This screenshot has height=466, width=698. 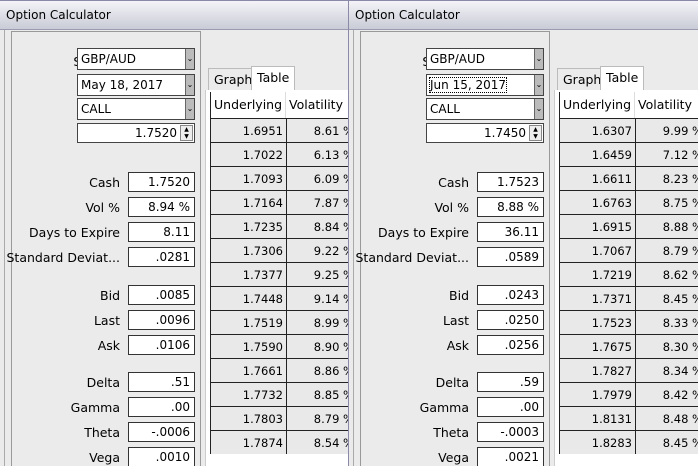 What do you see at coordinates (279, 370) in the screenshot?
I see `table-row: 1.7661 8.86 %` at bounding box center [279, 370].